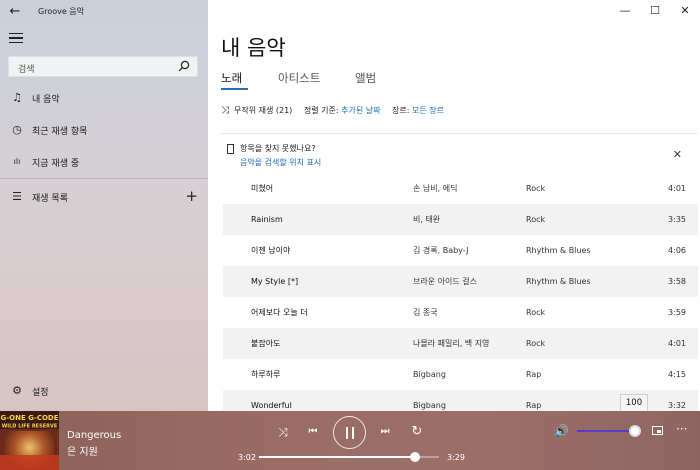  Describe the element at coordinates (280, 162) in the screenshot. I see `banner-link: 음악을 검색할 위치 표시` at that location.